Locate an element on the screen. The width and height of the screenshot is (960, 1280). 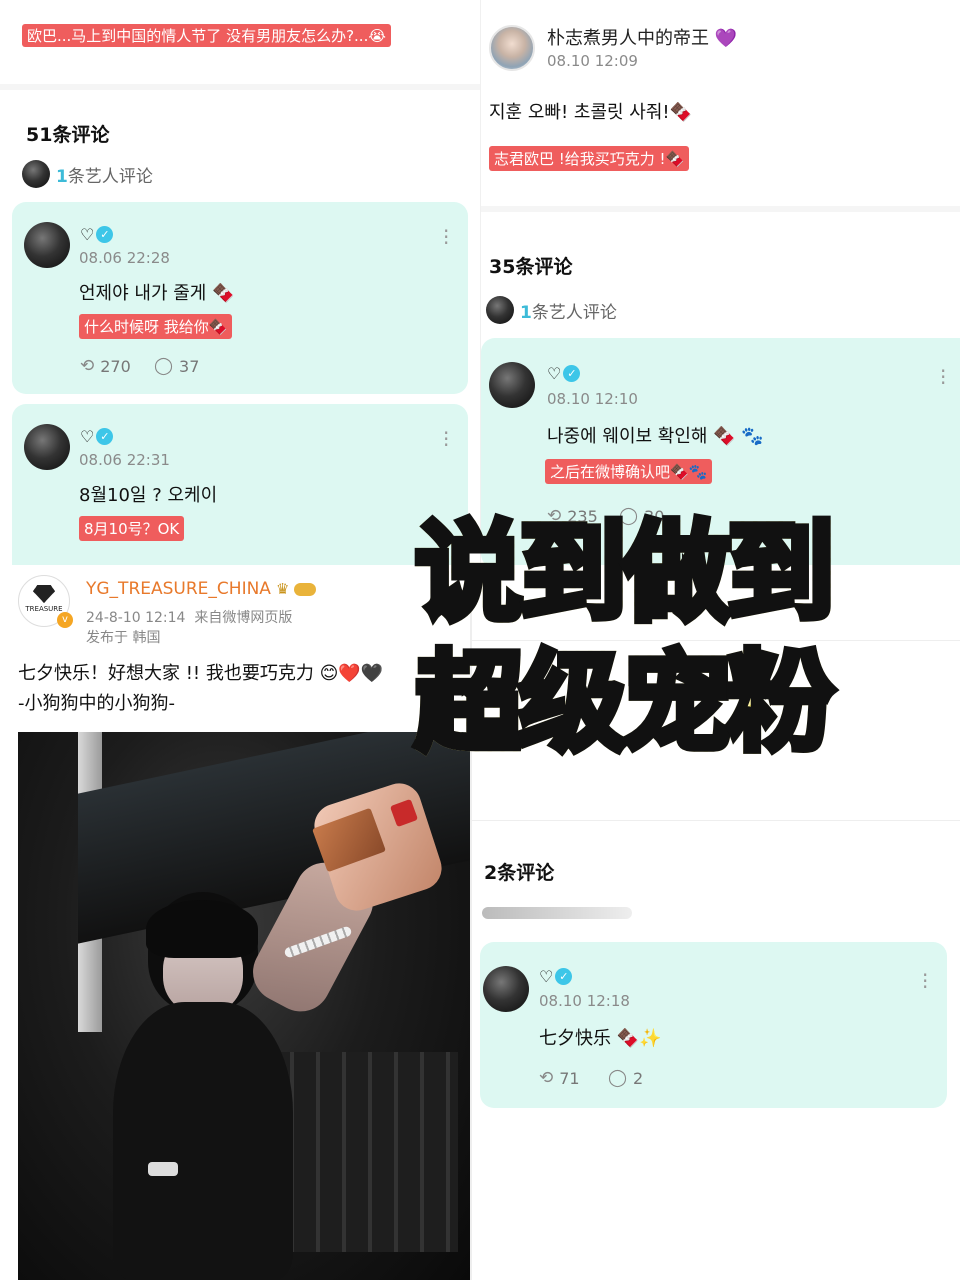
comment-text: 七夕快乐 🍫✨ is located at coordinates (600, 1038).